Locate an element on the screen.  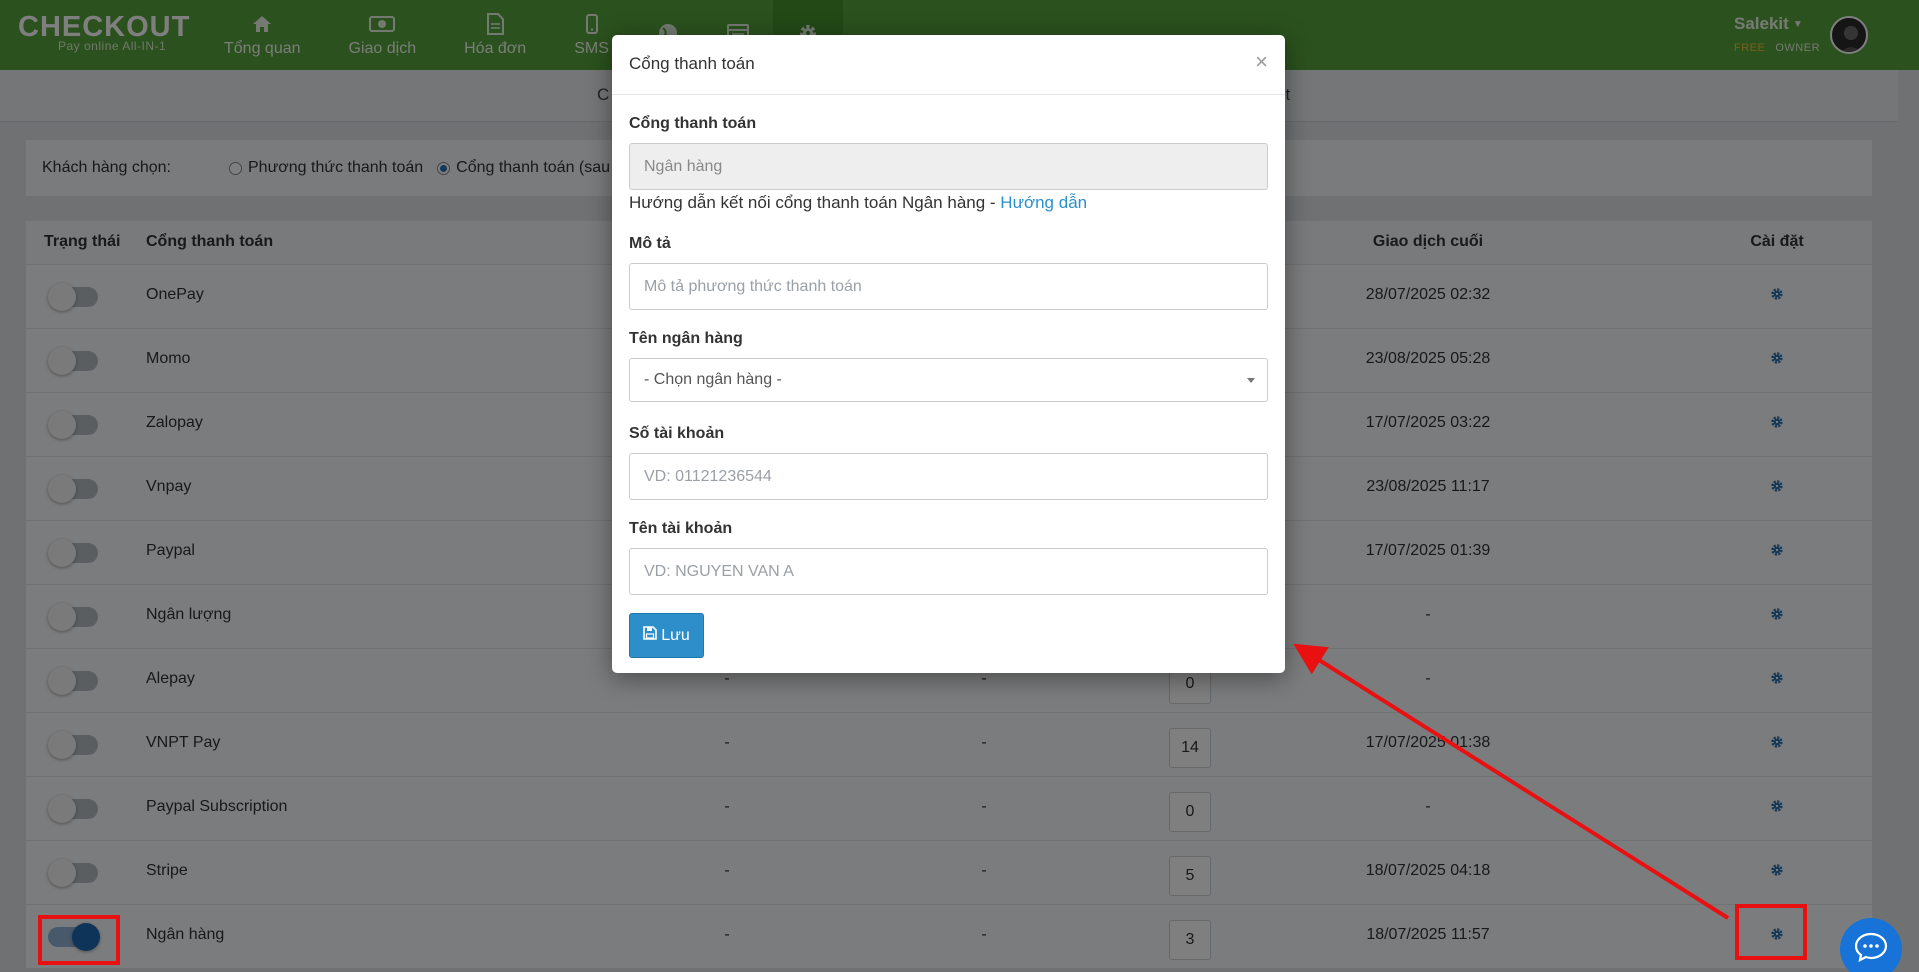
account-name-label: Tên tài khoản is located at coordinates (681, 528).